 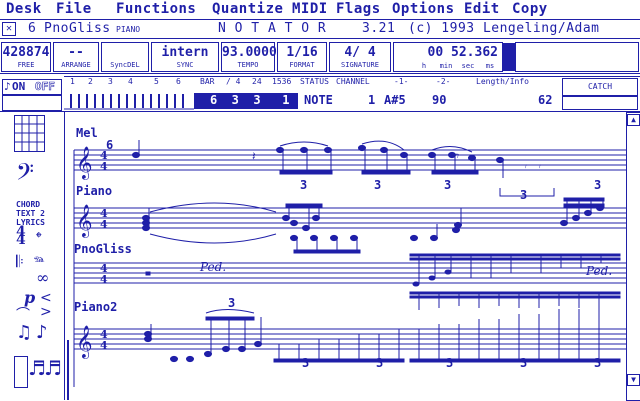 I want to click on channel-meter-strip, so click(x=129, y=102).